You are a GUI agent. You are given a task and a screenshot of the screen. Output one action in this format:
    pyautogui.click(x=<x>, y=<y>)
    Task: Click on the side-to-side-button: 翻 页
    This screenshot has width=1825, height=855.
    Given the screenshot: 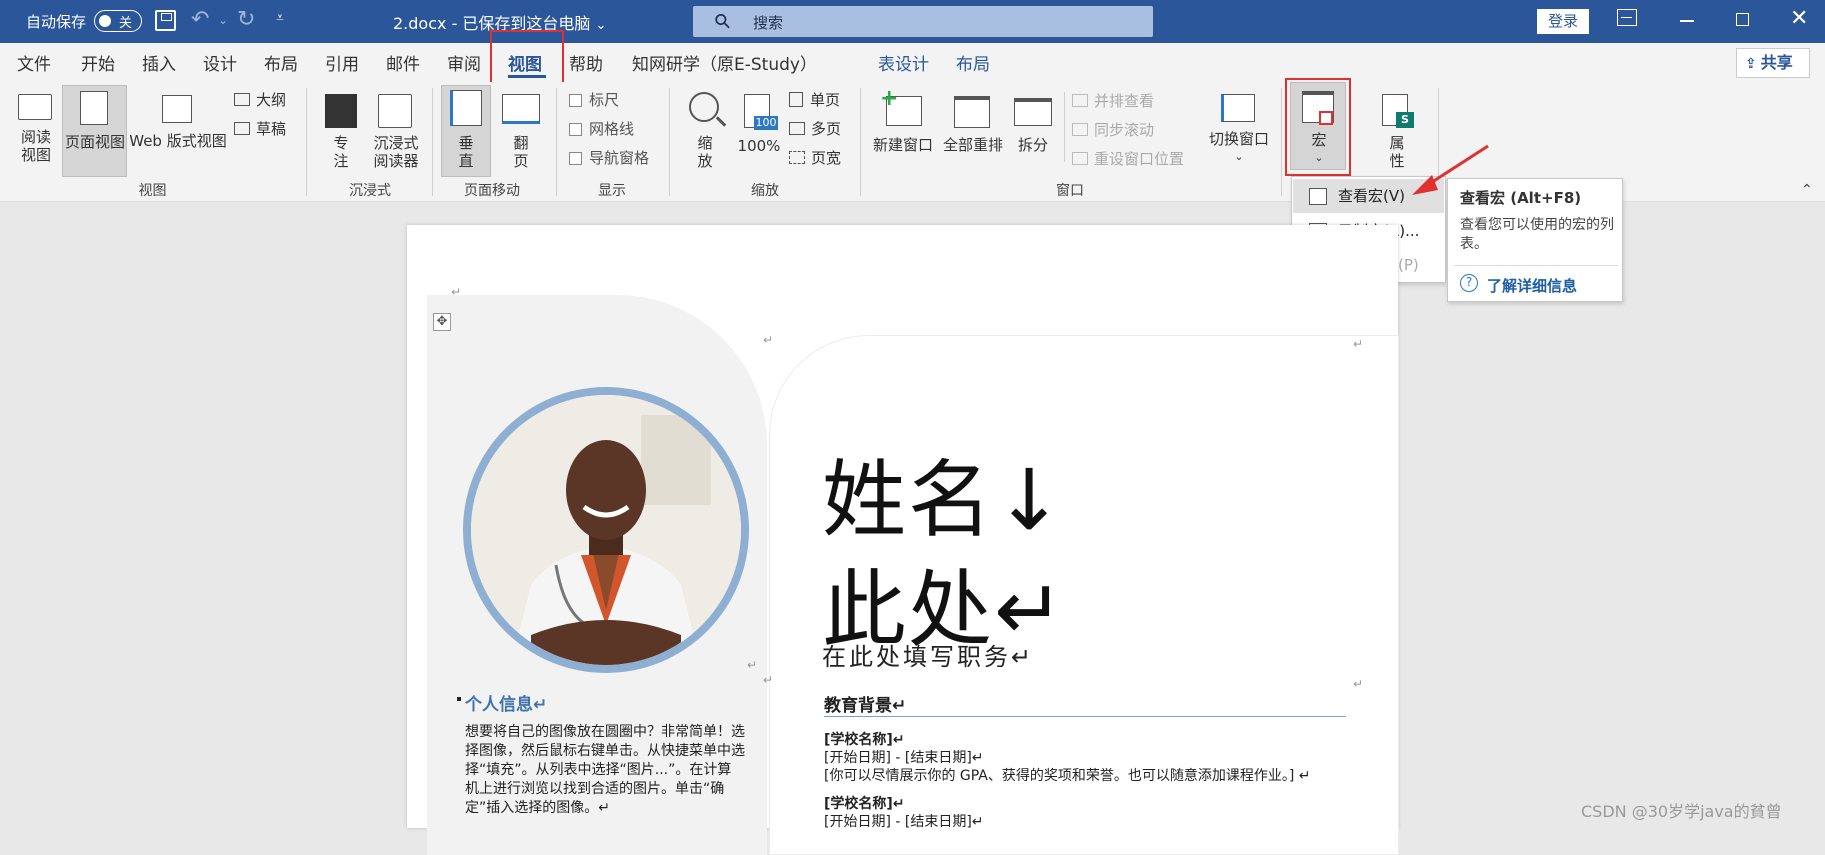 What is the action you would take?
    pyautogui.click(x=521, y=130)
    